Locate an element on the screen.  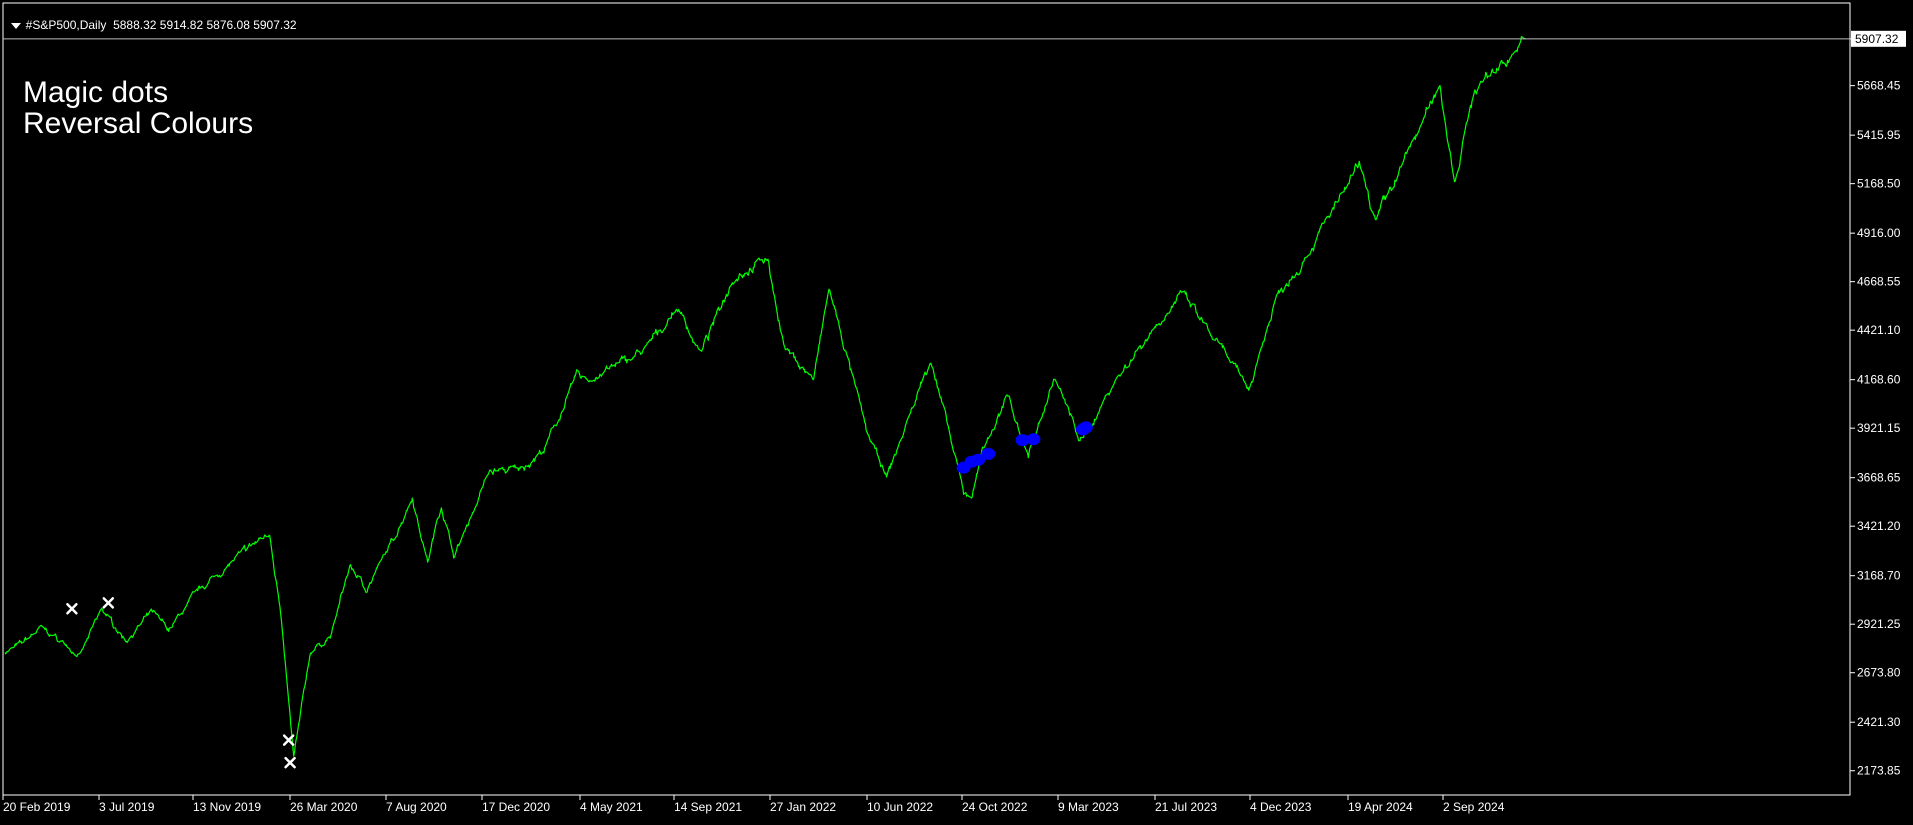
x-tick-label: 20 Feb 2019 is located at coordinates (37, 807).